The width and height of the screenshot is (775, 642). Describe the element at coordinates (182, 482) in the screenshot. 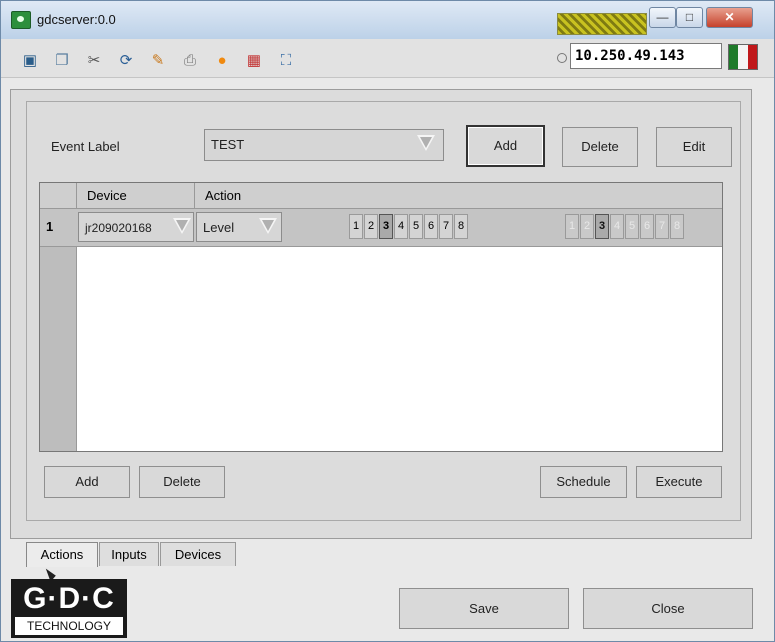

I see `delete-button: Delete` at that location.